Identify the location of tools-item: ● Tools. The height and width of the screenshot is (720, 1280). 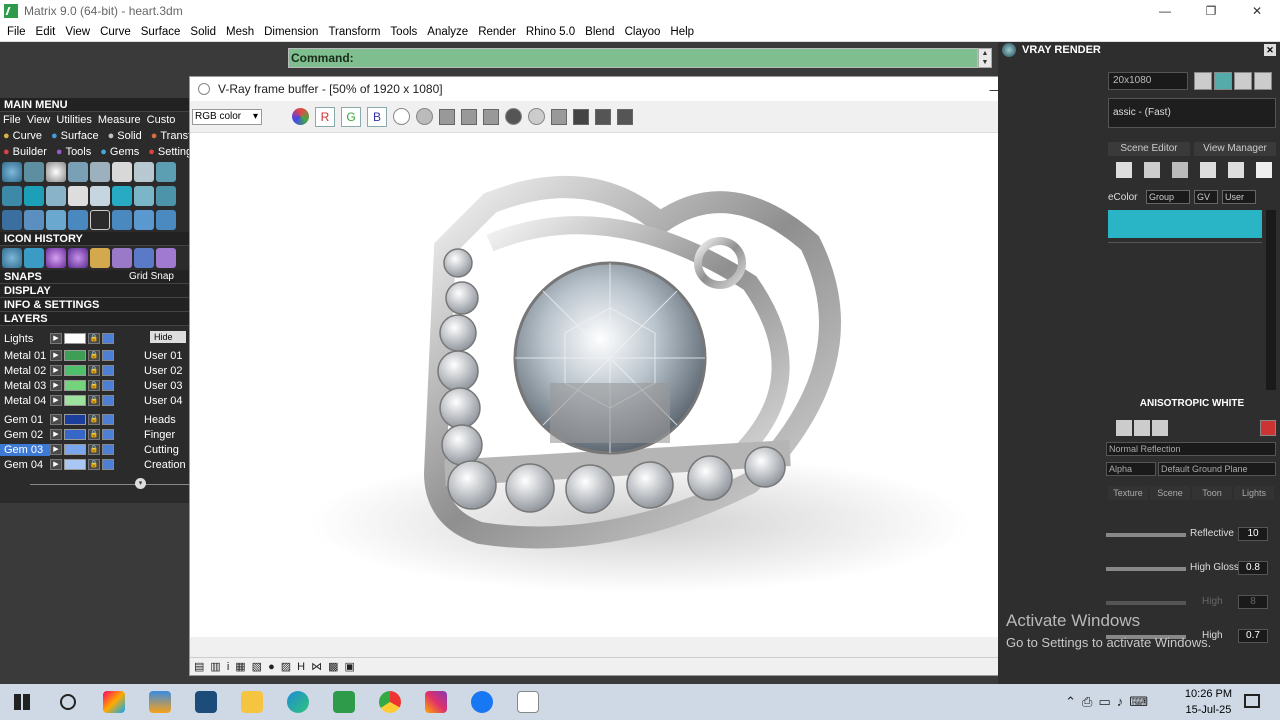
(75, 152).